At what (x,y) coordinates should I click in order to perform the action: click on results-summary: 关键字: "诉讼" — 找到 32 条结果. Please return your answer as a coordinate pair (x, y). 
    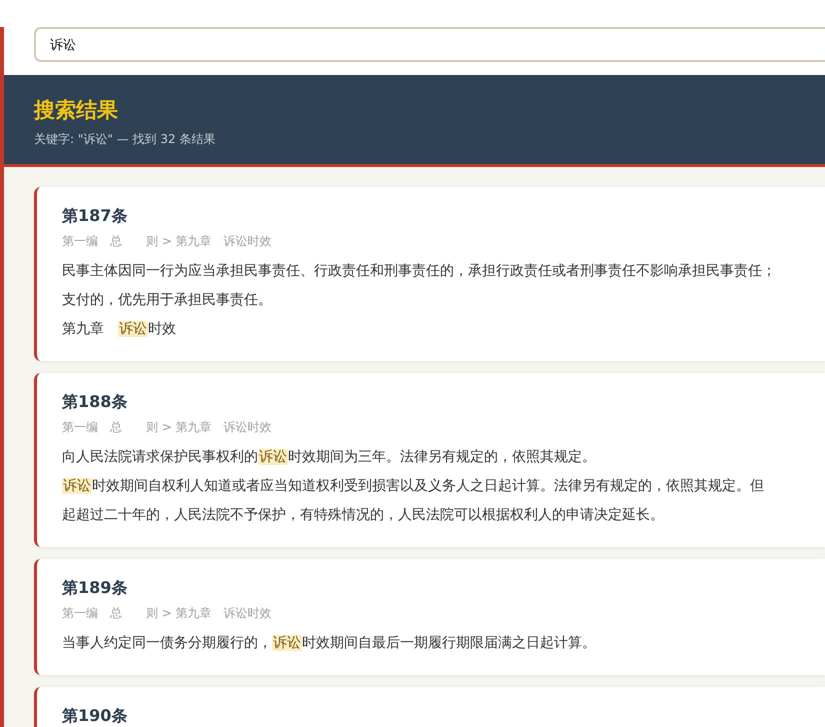
    Looking at the image, I should click on (125, 139).